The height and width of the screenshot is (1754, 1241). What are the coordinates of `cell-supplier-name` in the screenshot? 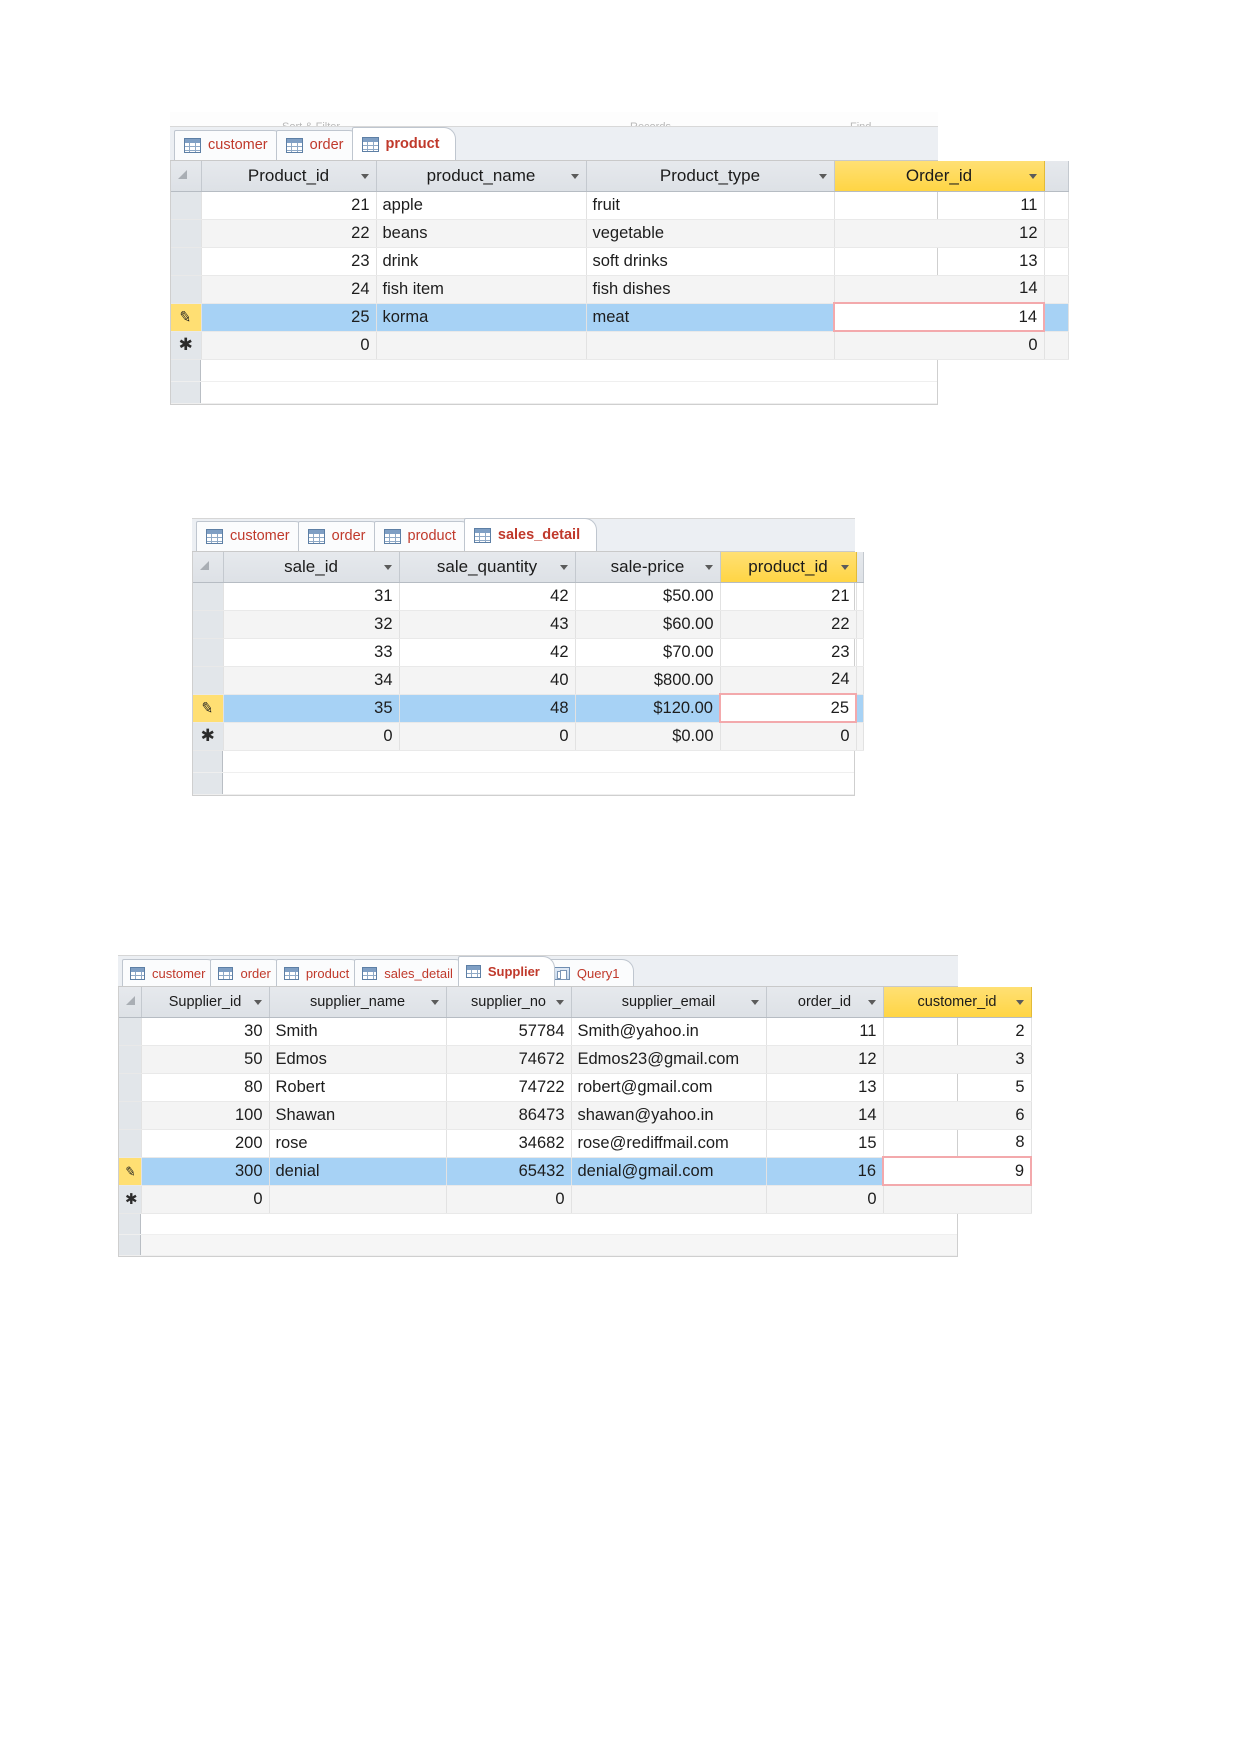 It's located at (358, 1199).